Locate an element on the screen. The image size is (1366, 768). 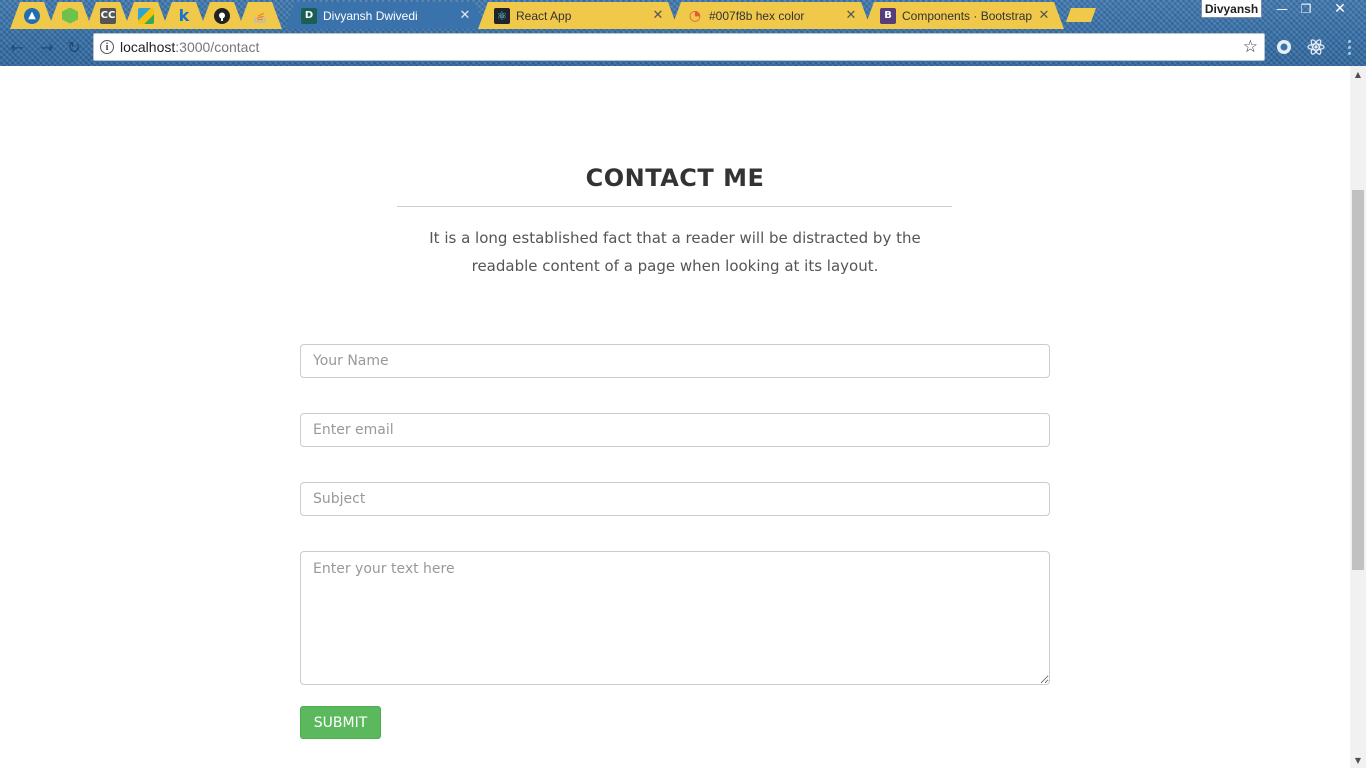
contact-heading: CONTACT ME is located at coordinates (675, 178).